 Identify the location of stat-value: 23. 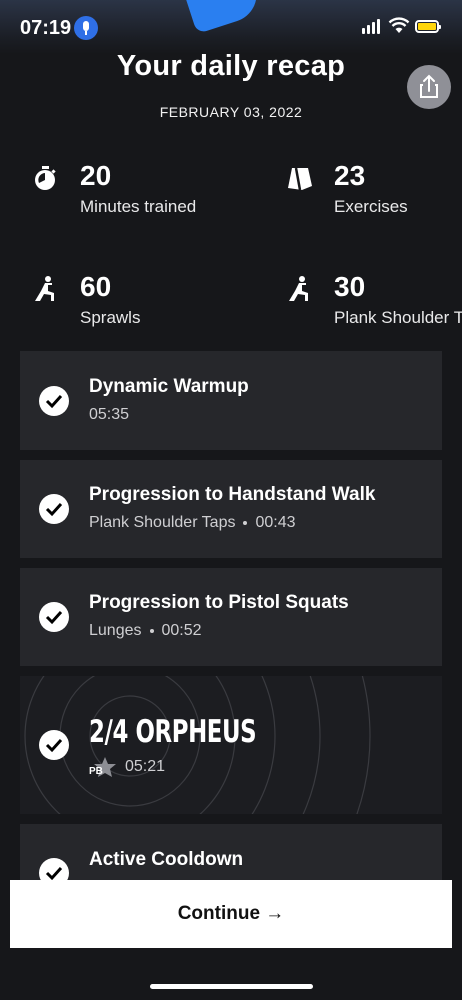
(350, 175).